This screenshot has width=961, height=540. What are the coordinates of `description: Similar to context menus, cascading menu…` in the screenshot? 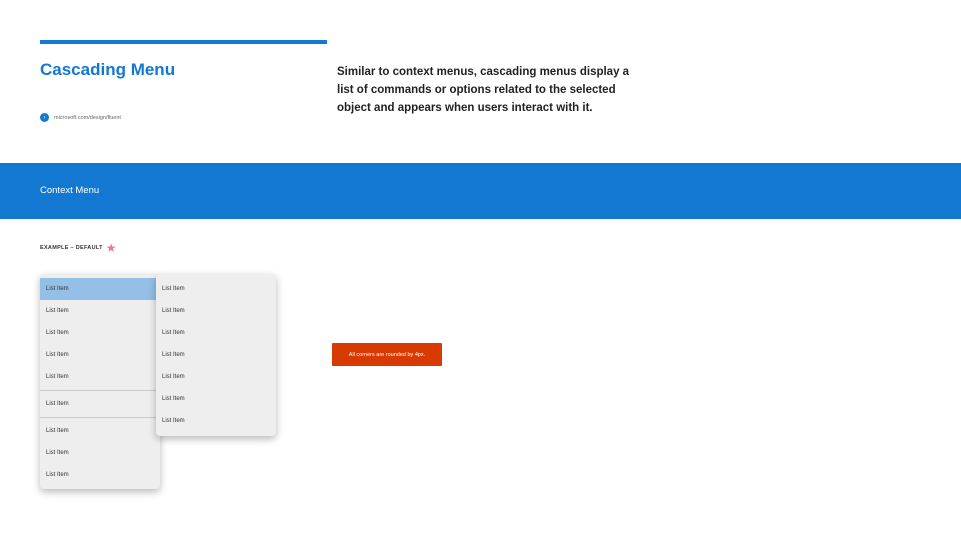 It's located at (483, 90).